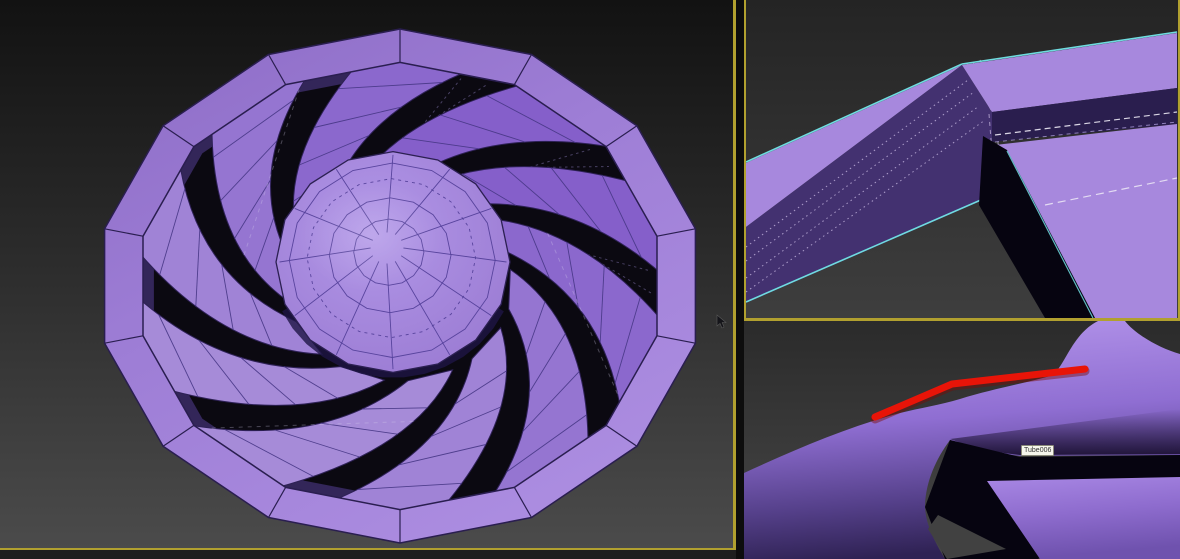 The height and width of the screenshot is (559, 1180). I want to click on object-name-tooltip: Tube006, so click(1038, 450).